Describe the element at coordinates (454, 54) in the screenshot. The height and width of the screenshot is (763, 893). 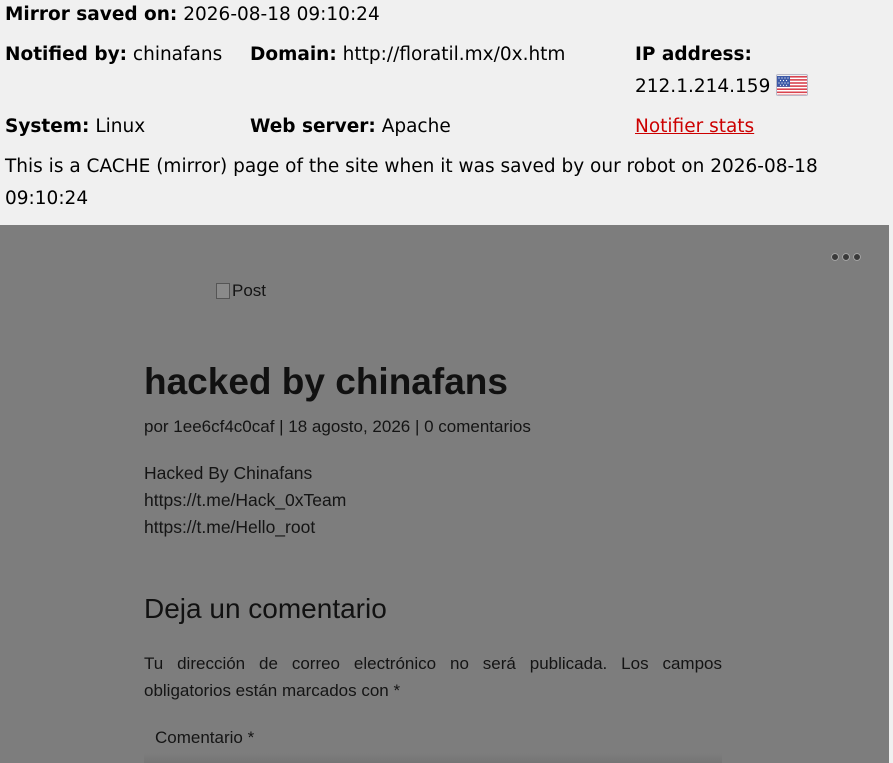
I see `domain-value: http://floratil.mx/0x.htm` at that location.